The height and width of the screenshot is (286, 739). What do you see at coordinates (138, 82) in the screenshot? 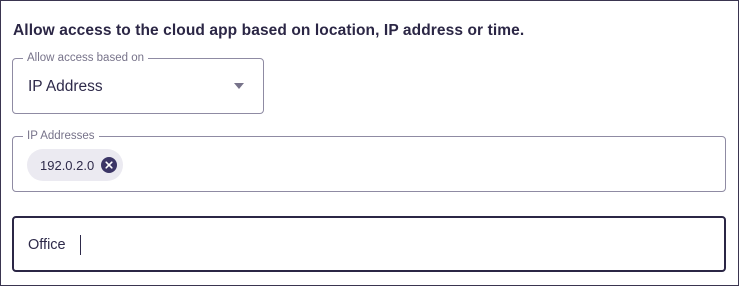
I see `access-based-on-select: Allow access based on IP Address` at bounding box center [138, 82].